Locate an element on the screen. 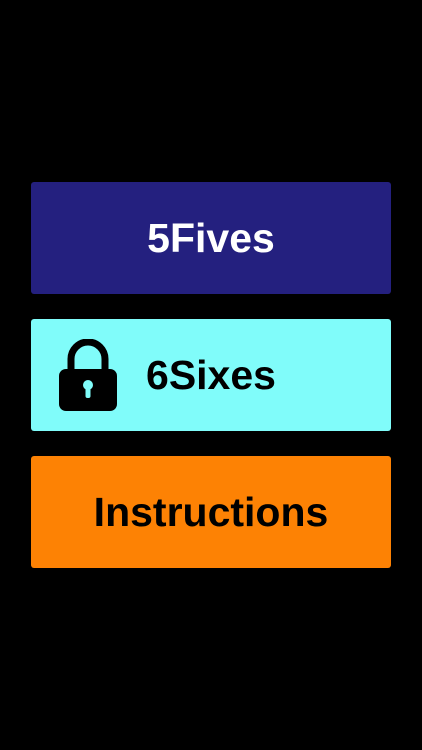  fives-mode-button: 5Fives is located at coordinates (211, 238).